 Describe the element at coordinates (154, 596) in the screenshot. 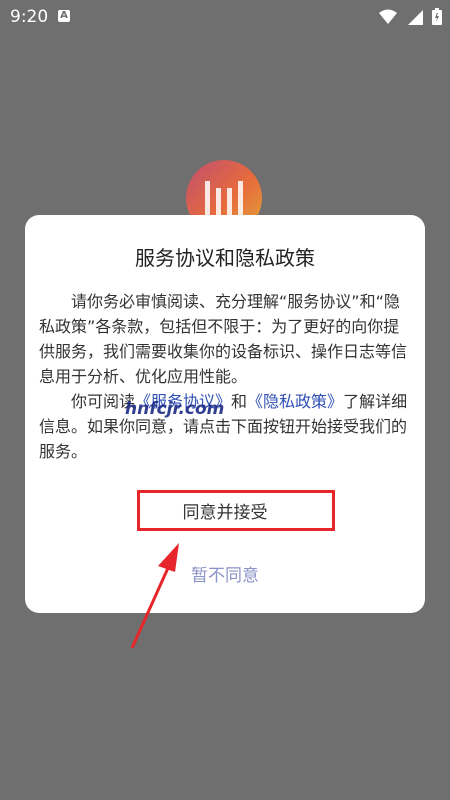

I see `red-arrow-annotation` at that location.